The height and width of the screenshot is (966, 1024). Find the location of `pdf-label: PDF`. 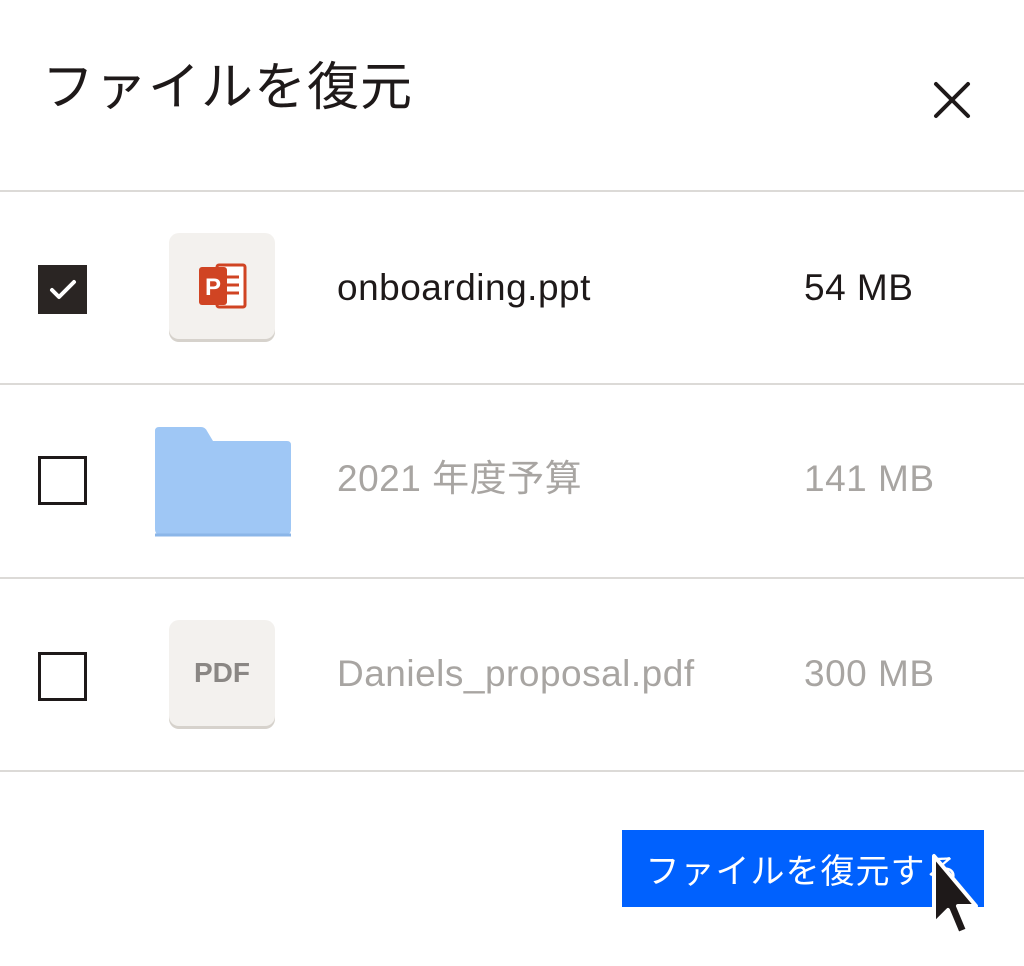

pdf-label: PDF is located at coordinates (222, 672).